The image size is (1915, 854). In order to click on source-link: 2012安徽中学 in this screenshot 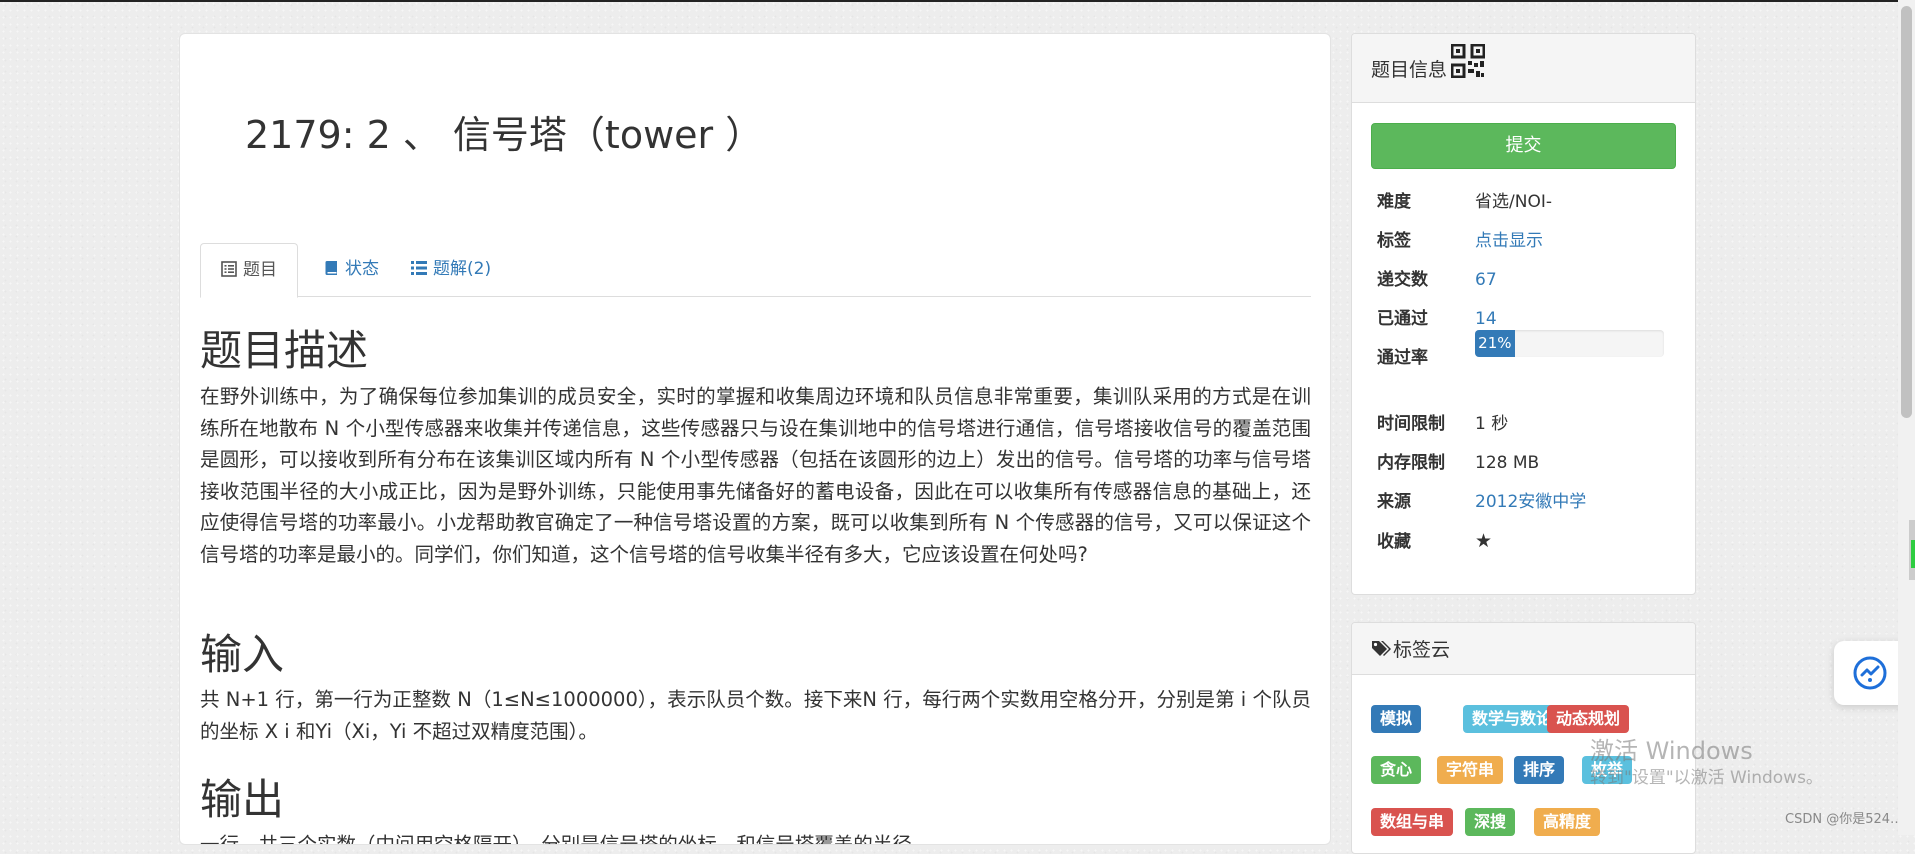, I will do `click(1530, 502)`.